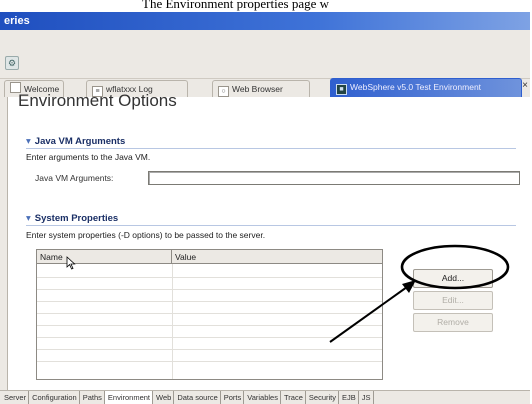 The height and width of the screenshot is (404, 532). I want to click on window-title-bar: eries, so click(265, 21).